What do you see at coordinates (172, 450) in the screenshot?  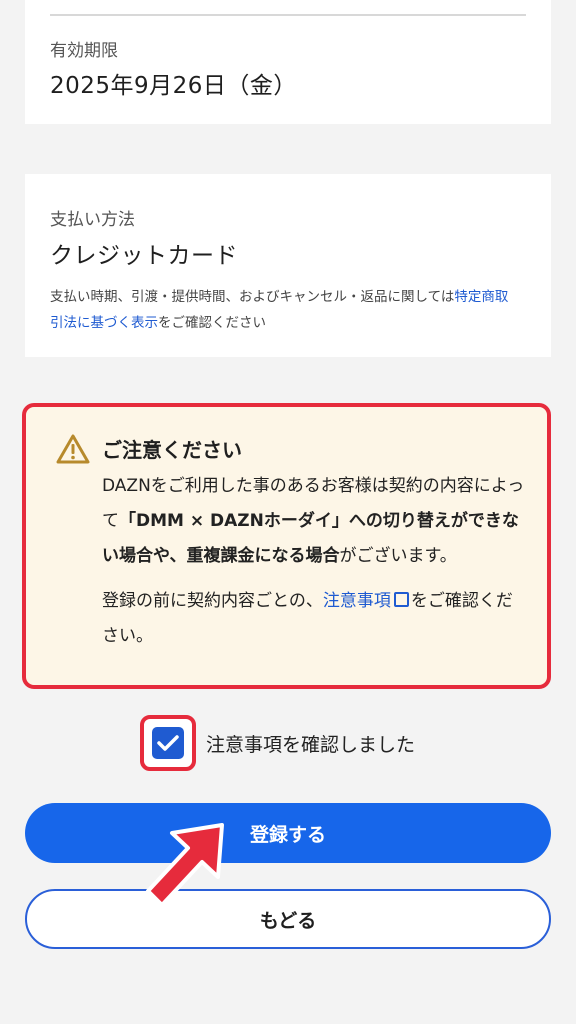 I see `caution-title: ご注意ください` at bounding box center [172, 450].